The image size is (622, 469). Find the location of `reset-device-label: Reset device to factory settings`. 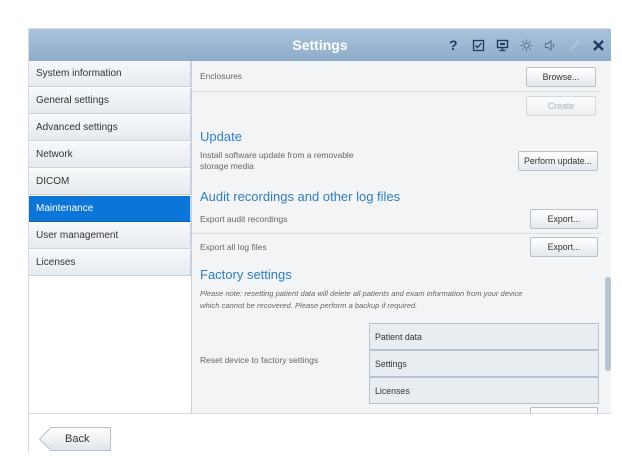

reset-device-label: Reset device to factory settings is located at coordinates (259, 360).